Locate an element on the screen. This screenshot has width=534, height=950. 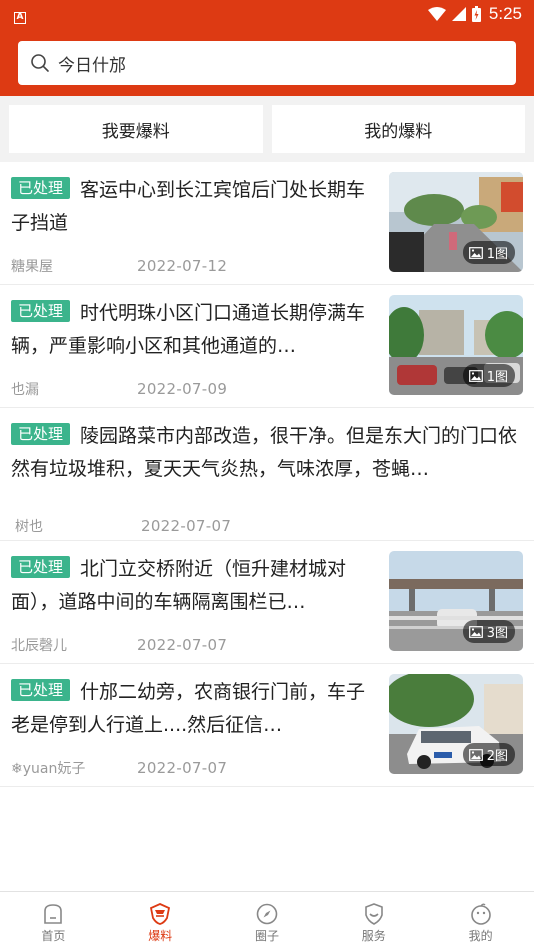
wifi-icon is located at coordinates (436, 14).